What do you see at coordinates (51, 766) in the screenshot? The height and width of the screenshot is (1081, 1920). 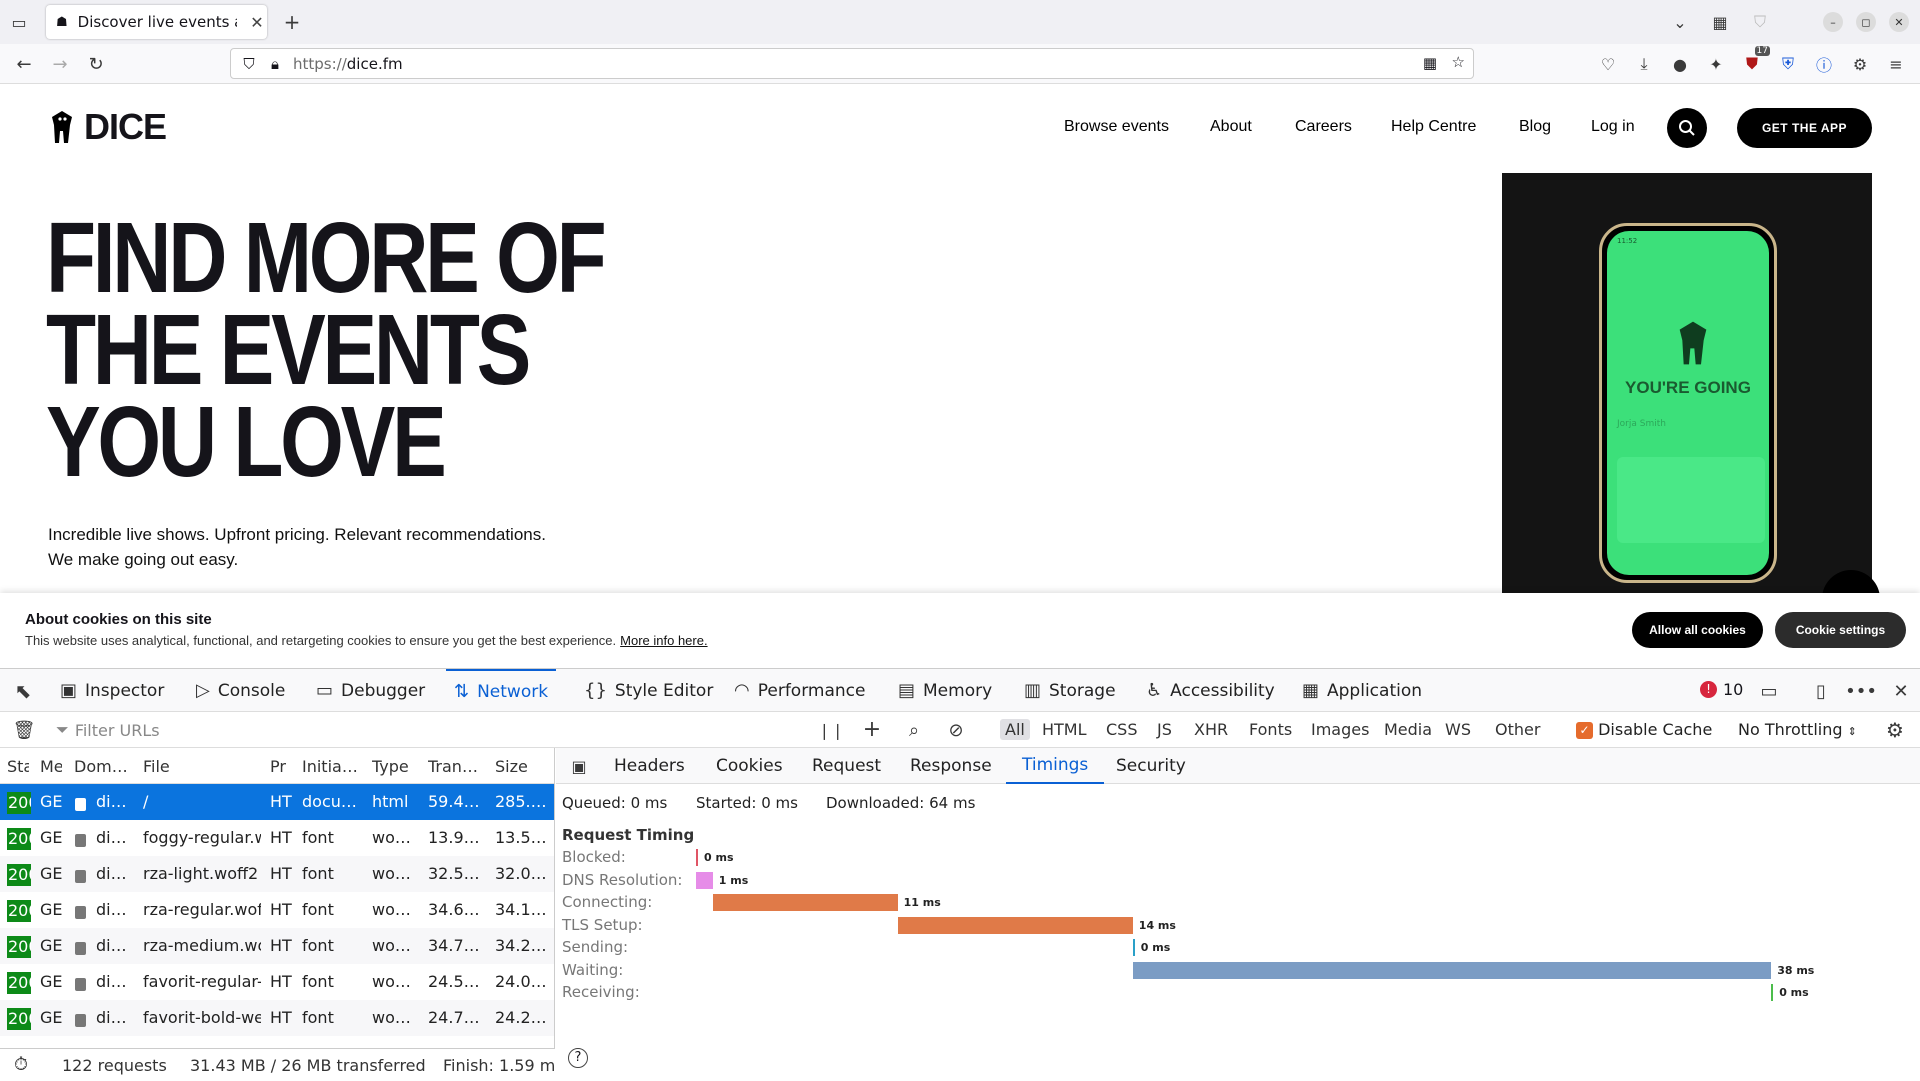 I see `column-method: Me` at bounding box center [51, 766].